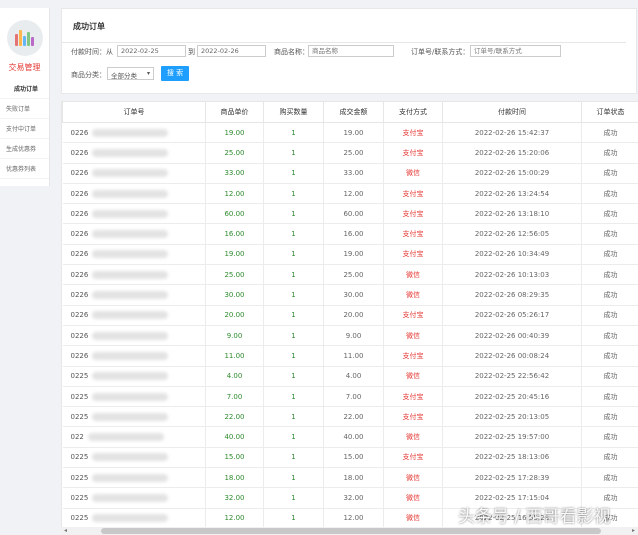 The height and width of the screenshot is (535, 638). I want to click on sidebar-item-success-orders: 成功订单, so click(24, 89).